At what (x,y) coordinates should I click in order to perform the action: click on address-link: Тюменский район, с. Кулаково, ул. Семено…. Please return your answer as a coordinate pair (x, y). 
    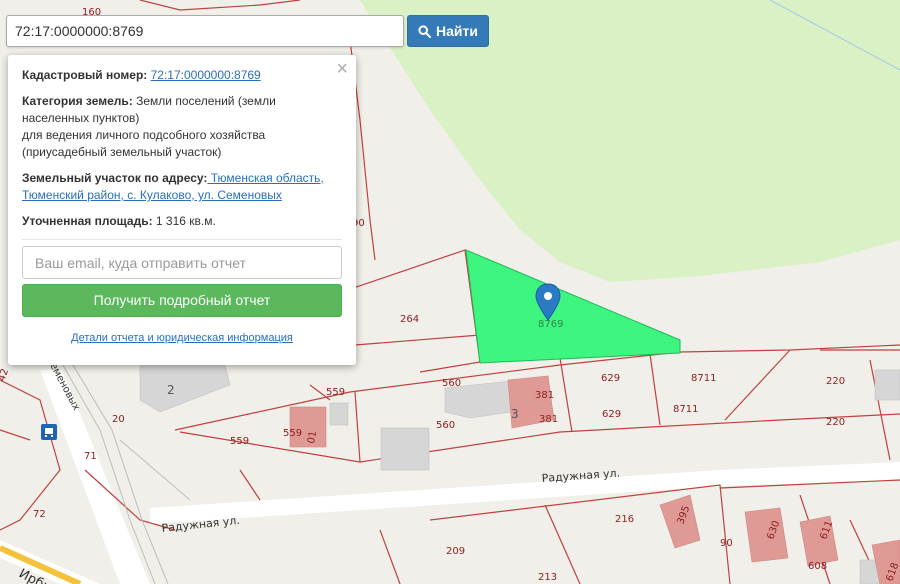
    Looking at the image, I should click on (152, 195).